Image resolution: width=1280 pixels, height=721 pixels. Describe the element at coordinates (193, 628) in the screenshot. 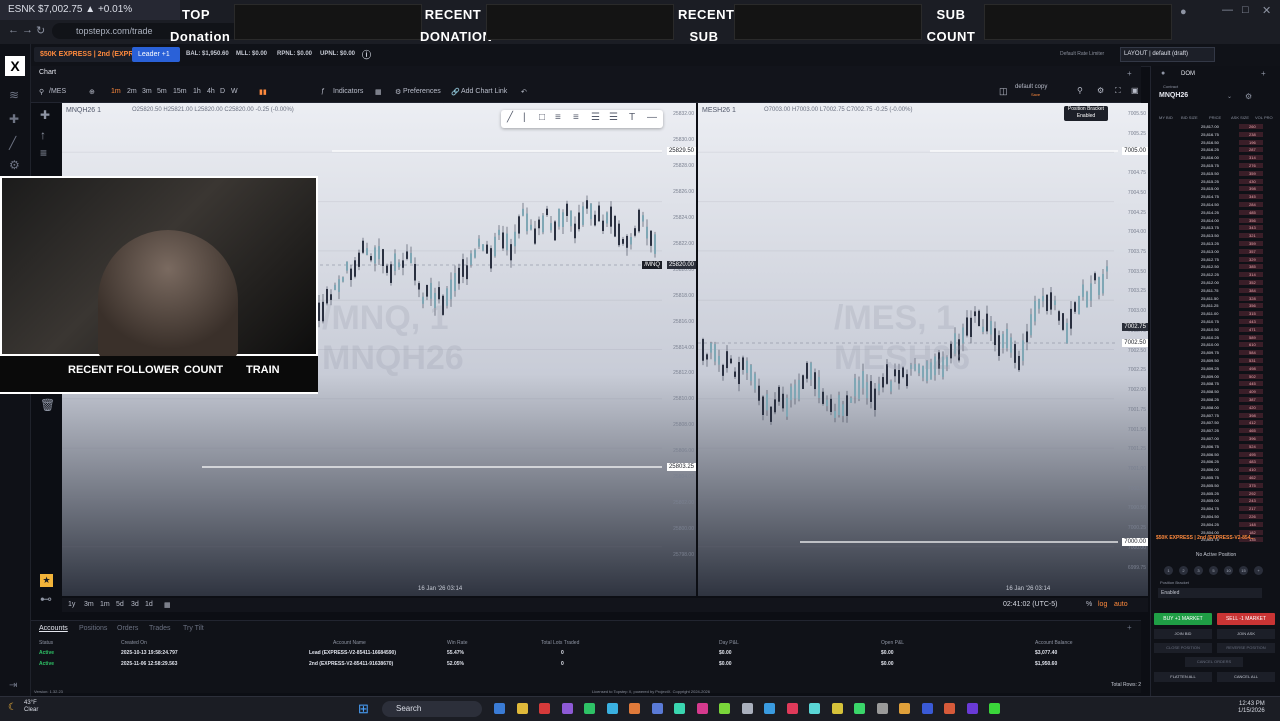

I see `tab-try-tilt: Try Tilt` at that location.